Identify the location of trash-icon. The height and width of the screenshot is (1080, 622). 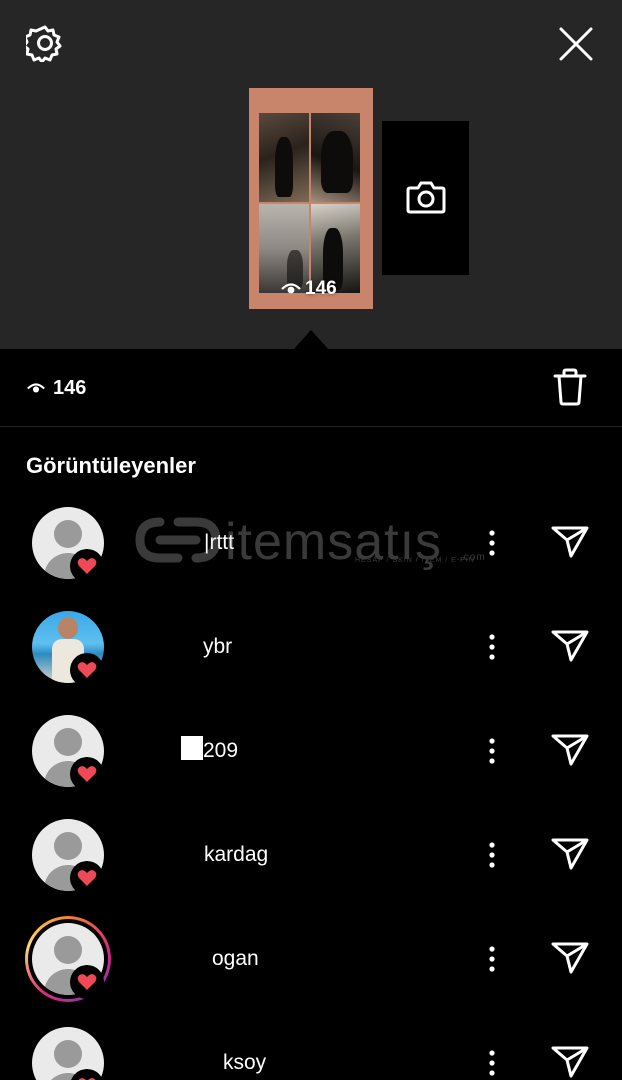
(570, 387).